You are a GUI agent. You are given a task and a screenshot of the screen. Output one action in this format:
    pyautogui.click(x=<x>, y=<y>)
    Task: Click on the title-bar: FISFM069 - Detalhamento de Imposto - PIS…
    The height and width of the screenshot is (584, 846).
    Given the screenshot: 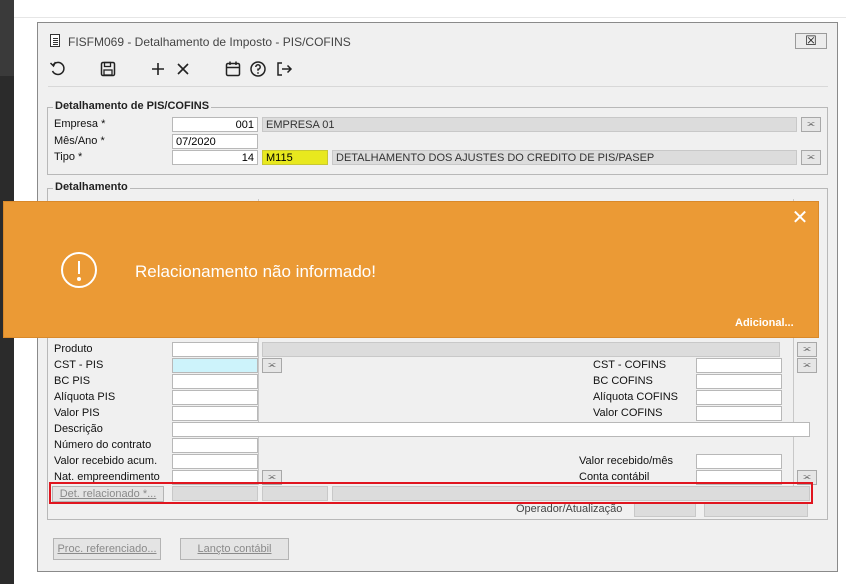 What is the action you would take?
    pyautogui.click(x=437, y=40)
    